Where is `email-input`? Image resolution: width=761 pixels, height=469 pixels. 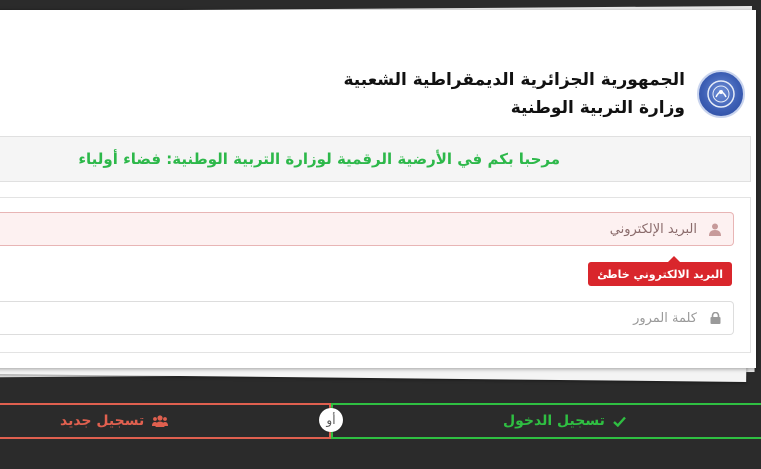 email-input is located at coordinates (348, 229).